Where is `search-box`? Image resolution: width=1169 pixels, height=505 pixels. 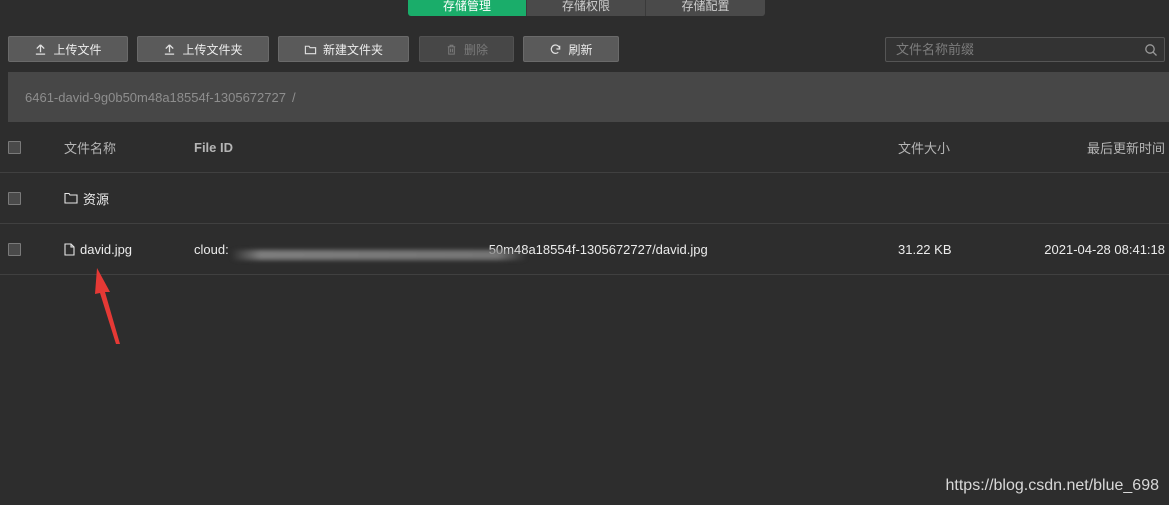
search-box is located at coordinates (1025, 49).